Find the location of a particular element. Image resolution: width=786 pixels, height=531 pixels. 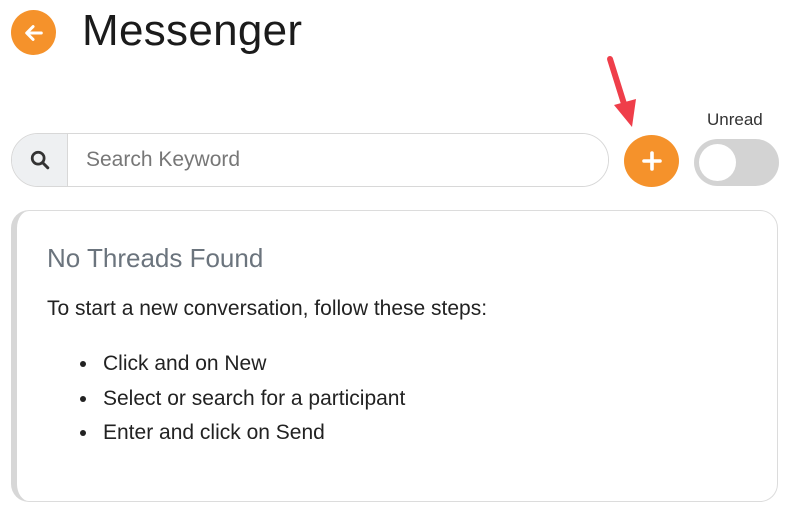

list-item: Click and on New is located at coordinates (226, 369).